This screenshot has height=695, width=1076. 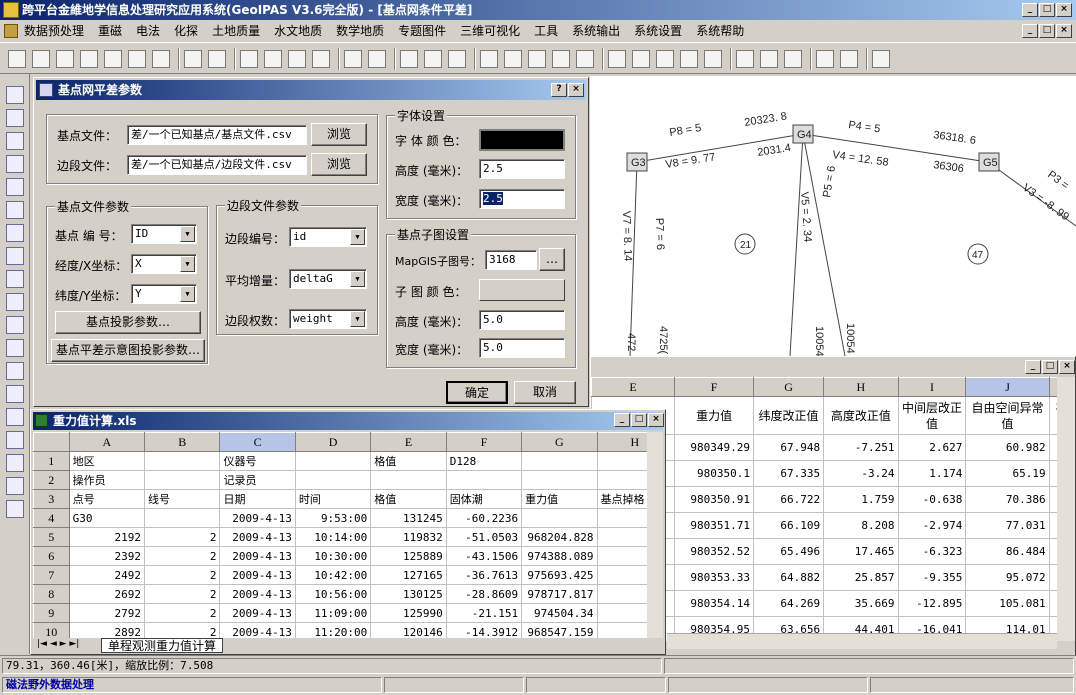 I want to click on toolbar-layer-icon, so click(x=489, y=59).